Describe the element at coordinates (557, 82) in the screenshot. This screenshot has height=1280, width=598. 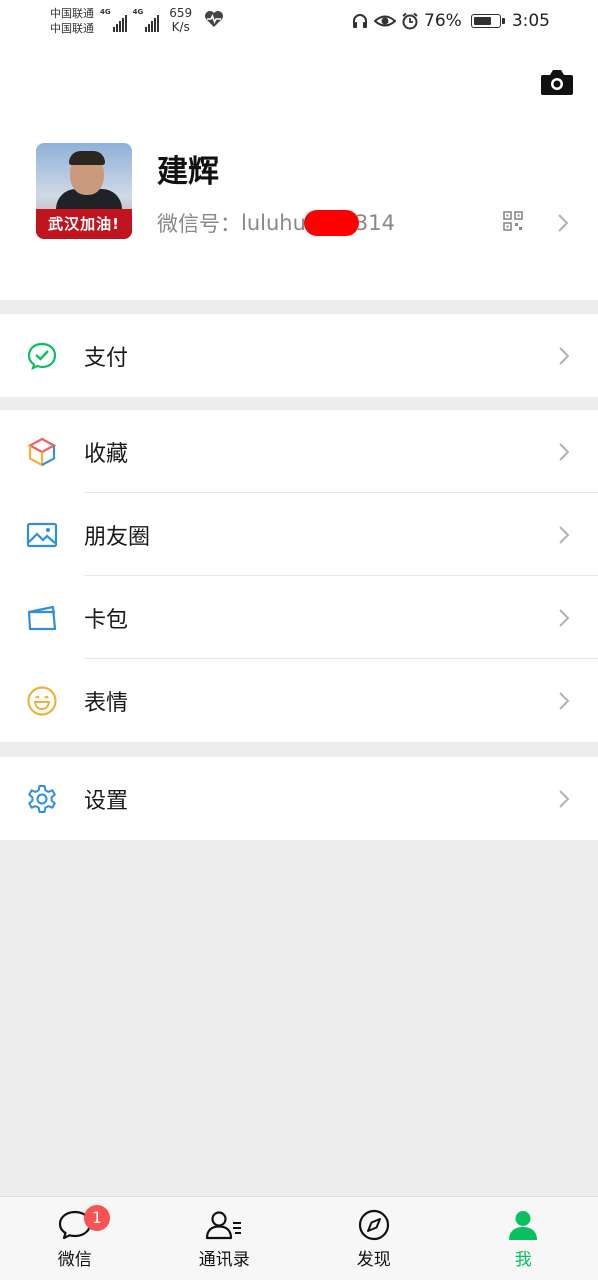
I see `camera-icon` at that location.